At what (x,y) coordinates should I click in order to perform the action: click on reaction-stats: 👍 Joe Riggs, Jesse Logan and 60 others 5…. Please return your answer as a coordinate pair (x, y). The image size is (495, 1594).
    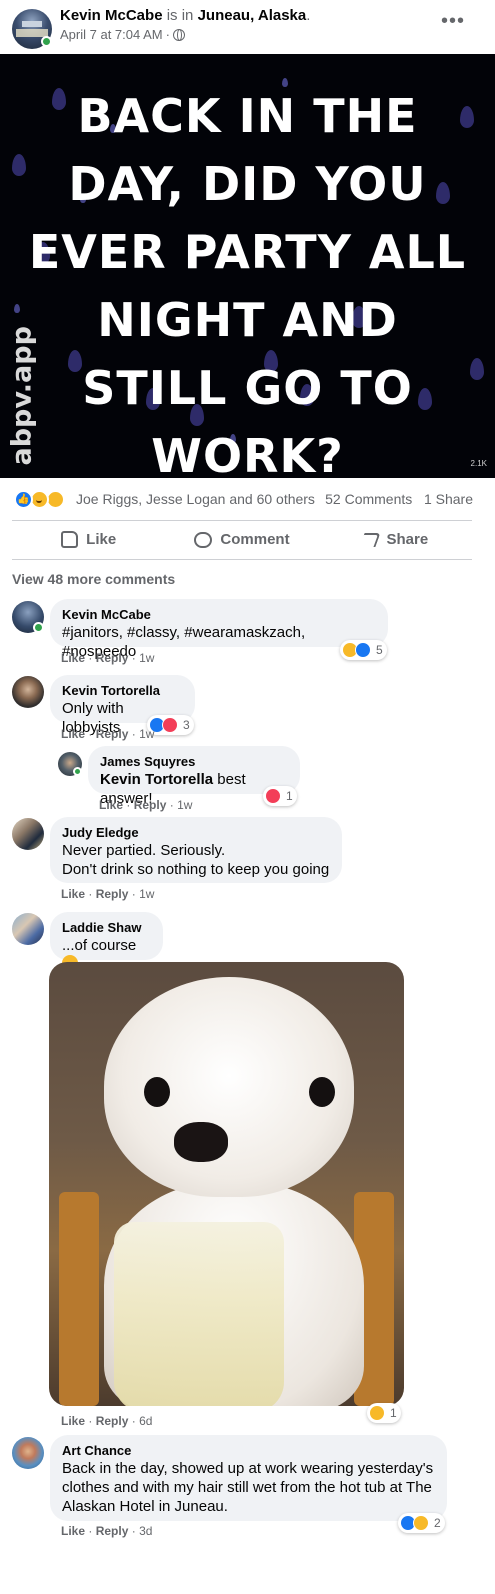
    Looking at the image, I should click on (247, 499).